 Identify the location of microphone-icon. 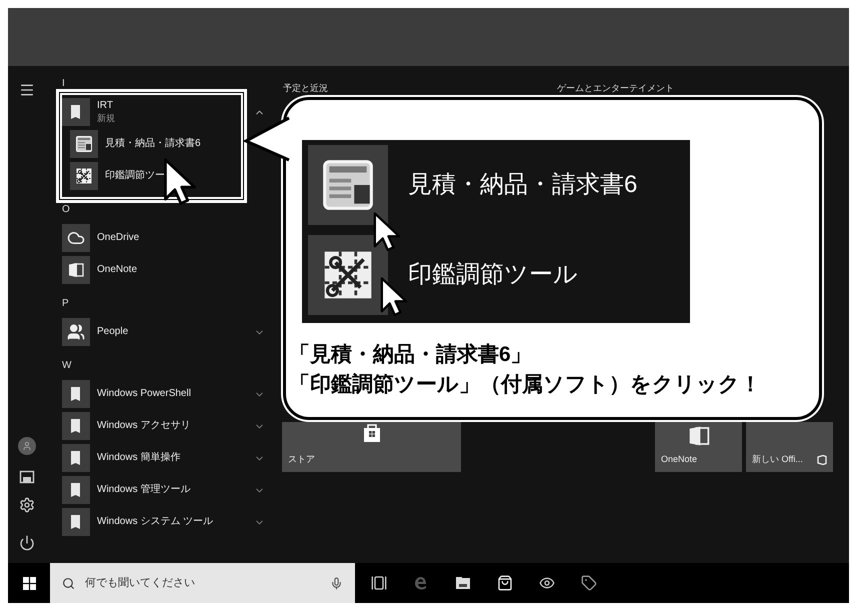
(336, 583).